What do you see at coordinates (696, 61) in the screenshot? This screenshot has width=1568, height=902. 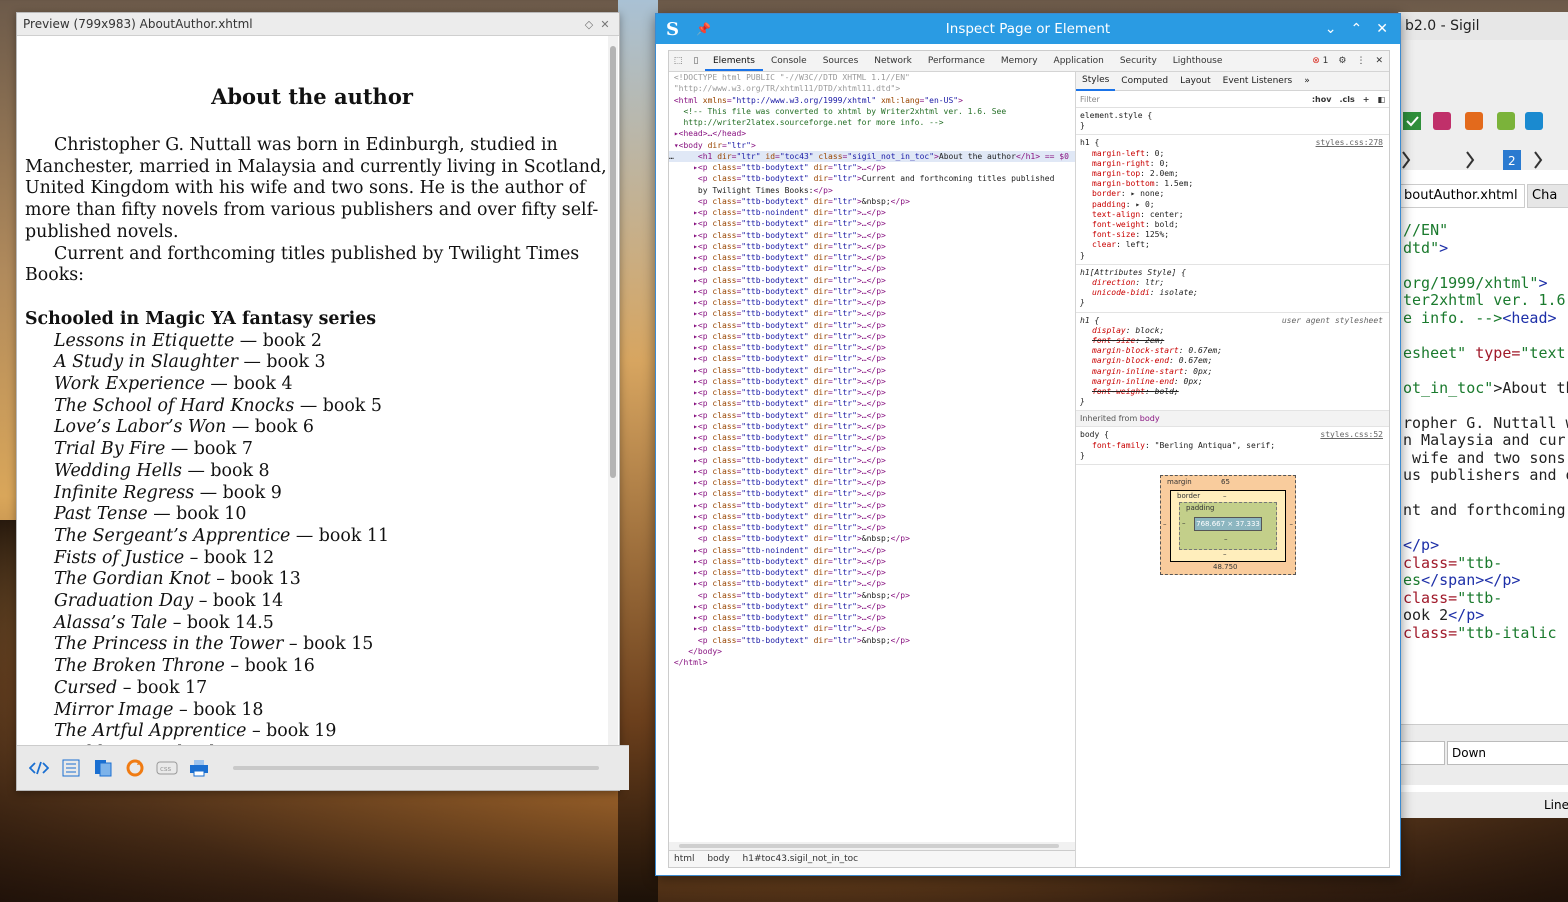 I see `device-toggle-icon: ▯` at bounding box center [696, 61].